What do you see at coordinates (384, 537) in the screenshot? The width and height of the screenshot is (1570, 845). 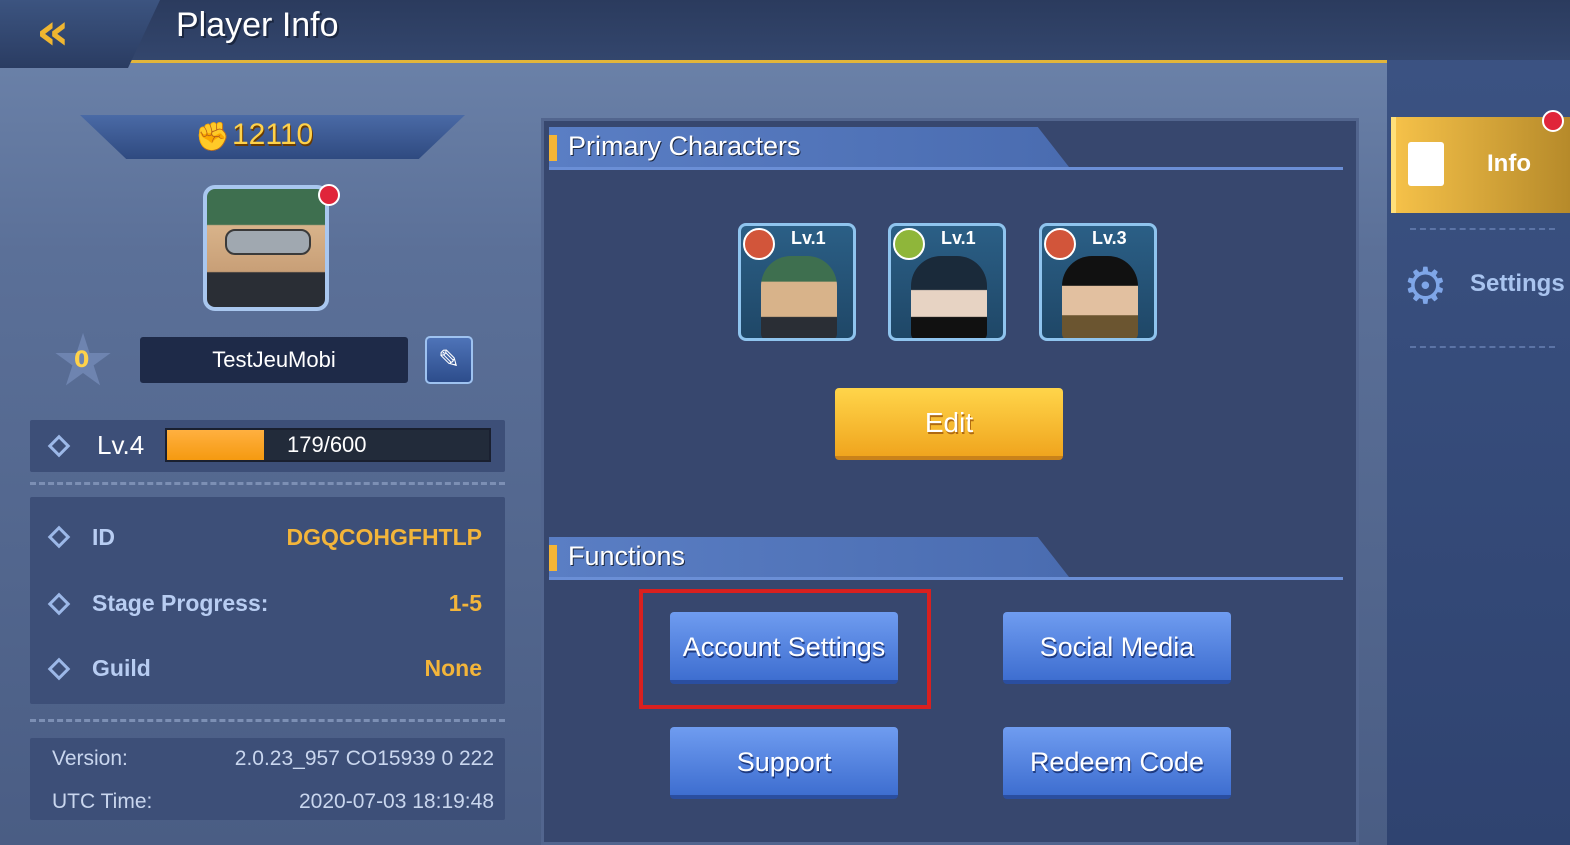 I see `id-value: DGQCOHGFHTLP` at bounding box center [384, 537].